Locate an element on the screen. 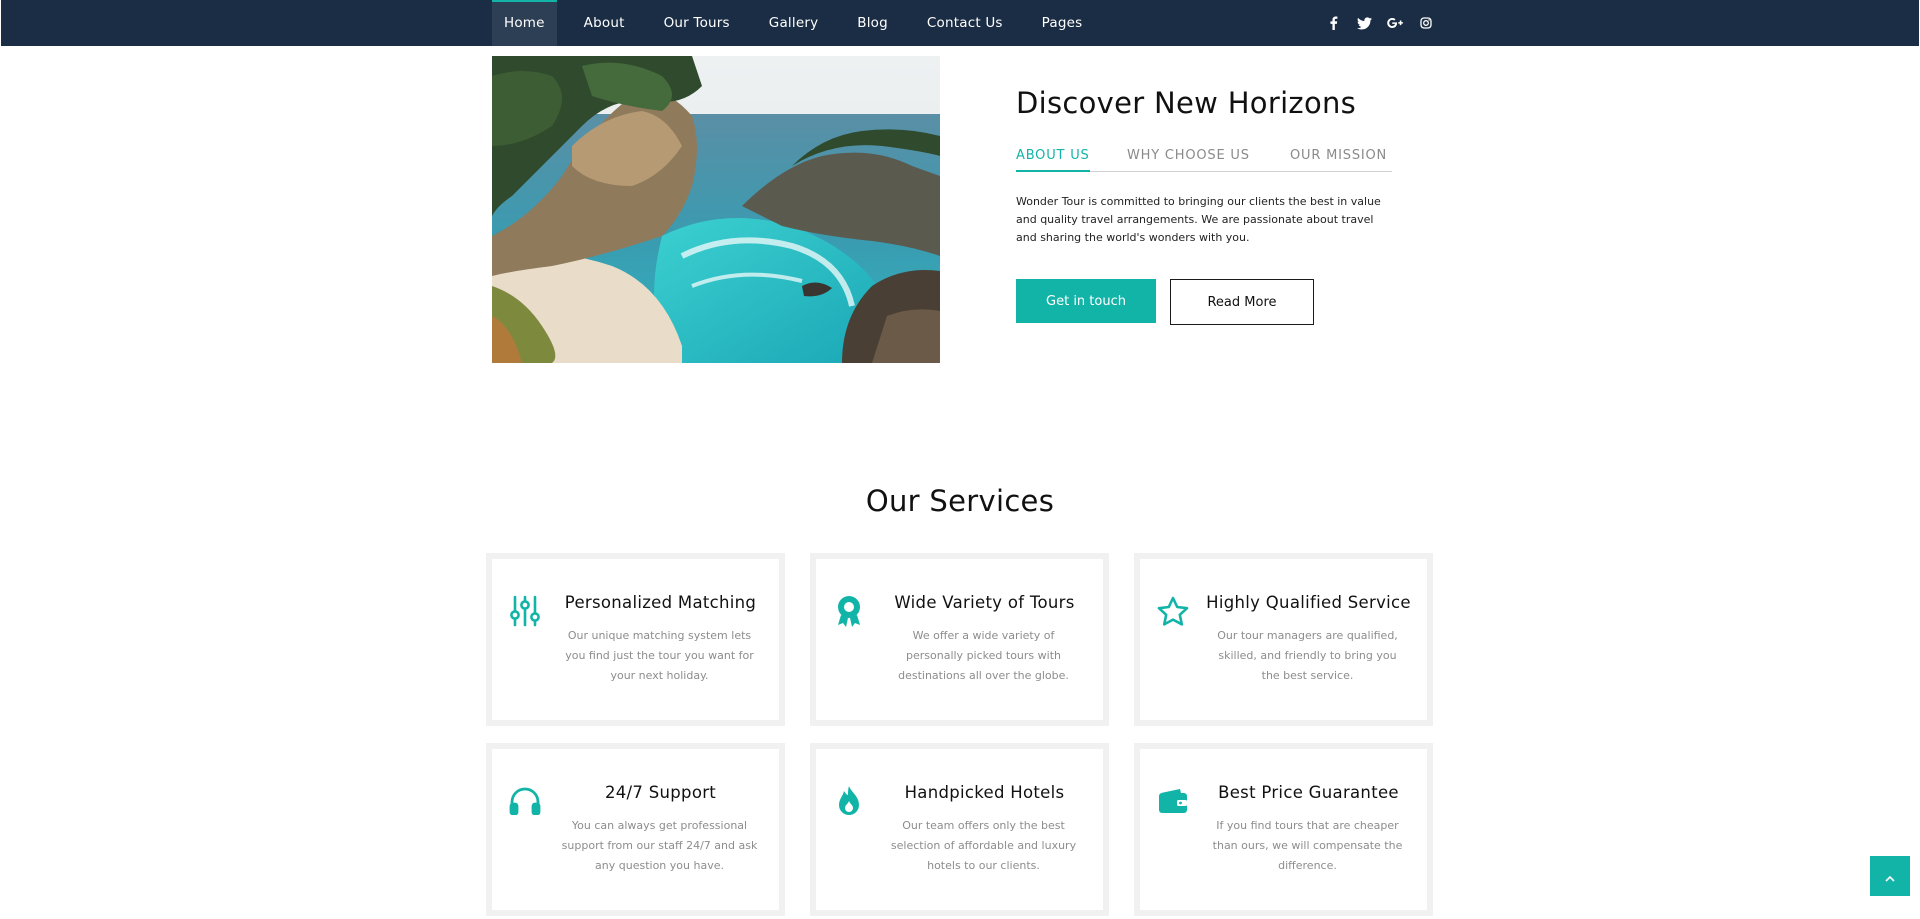  service-title: Personalized Matching is located at coordinates (660, 602).